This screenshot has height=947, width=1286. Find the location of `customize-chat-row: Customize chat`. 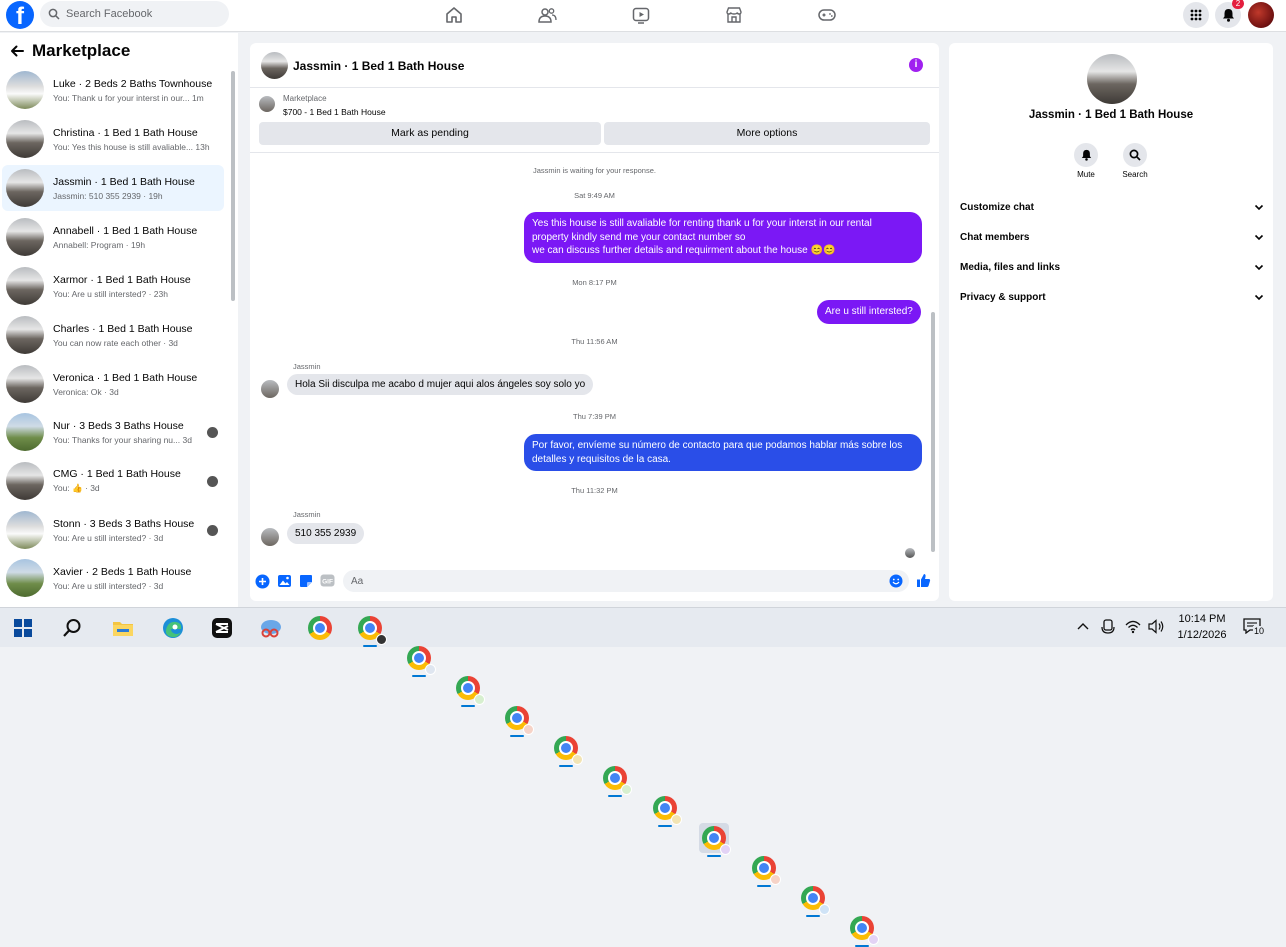

customize-chat-row: Customize chat is located at coordinates (1112, 207).